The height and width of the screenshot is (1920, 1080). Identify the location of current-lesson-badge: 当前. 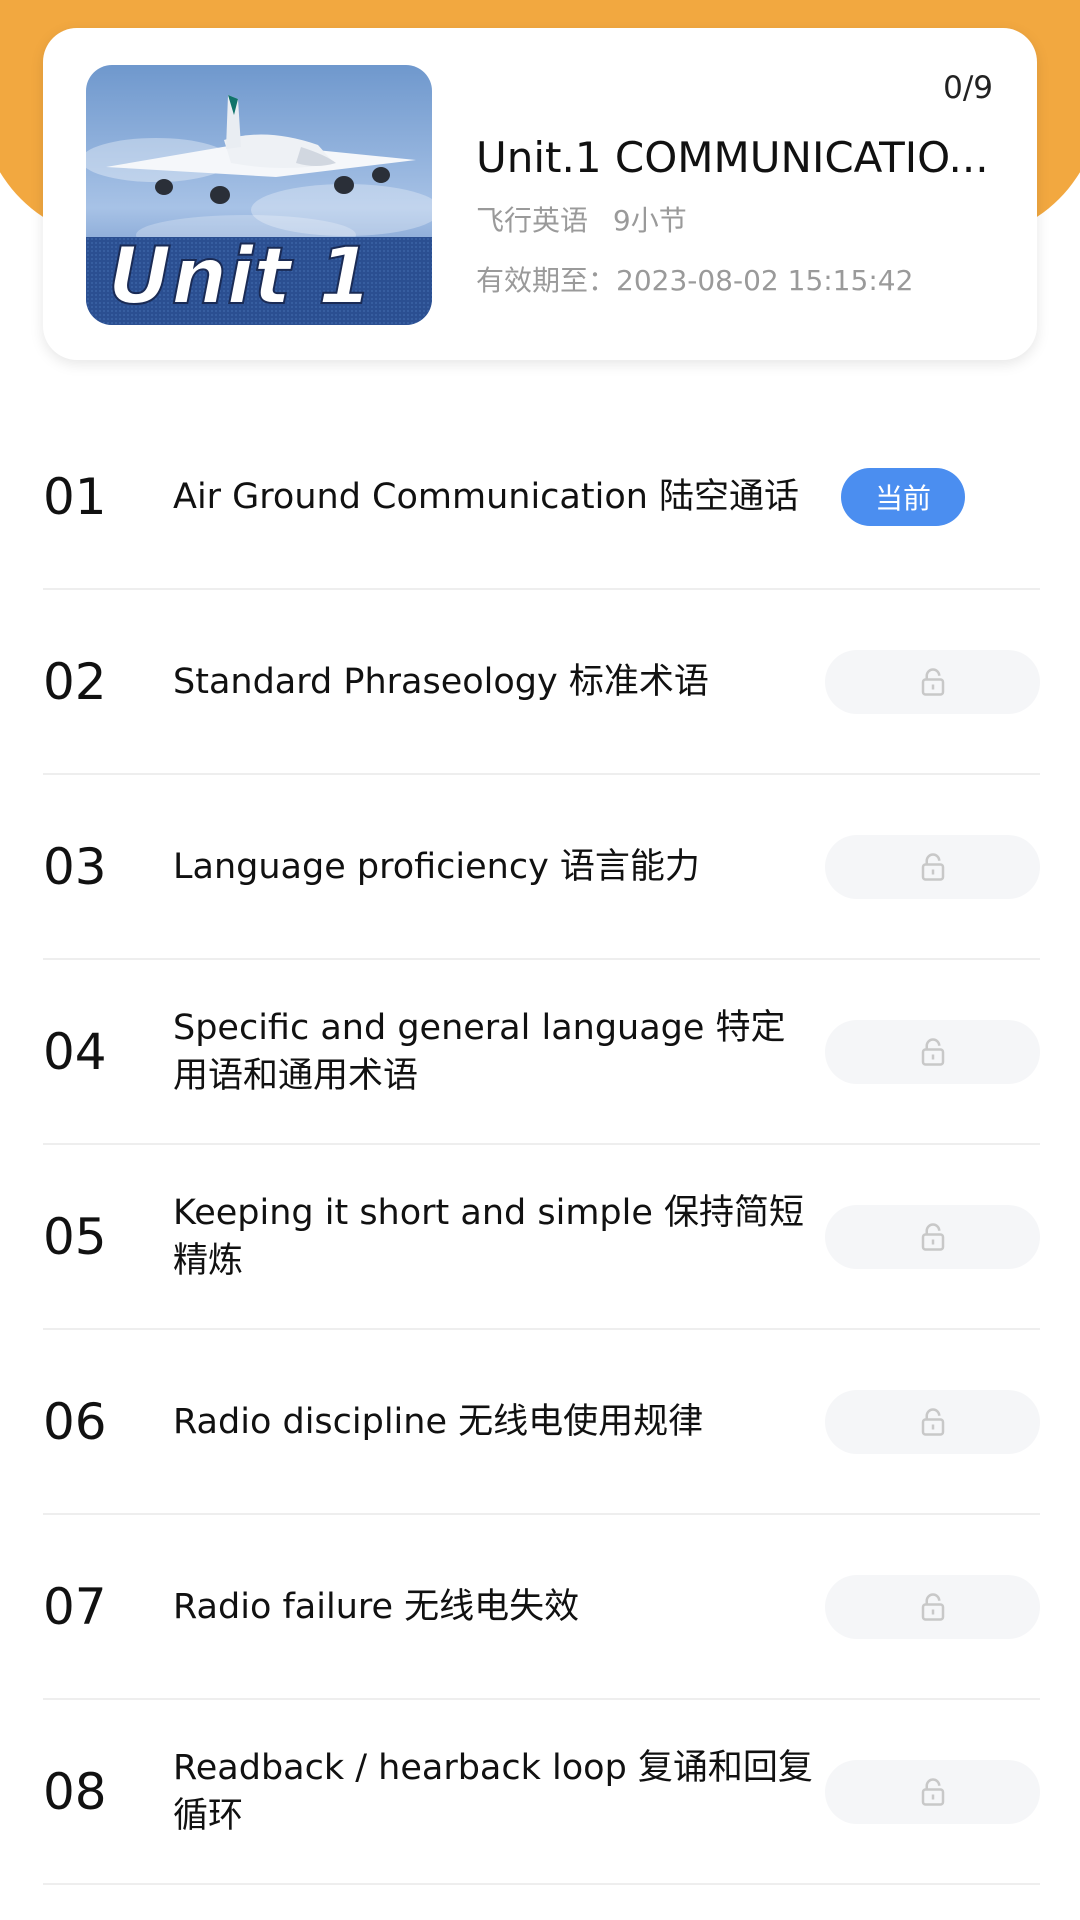
(903, 496).